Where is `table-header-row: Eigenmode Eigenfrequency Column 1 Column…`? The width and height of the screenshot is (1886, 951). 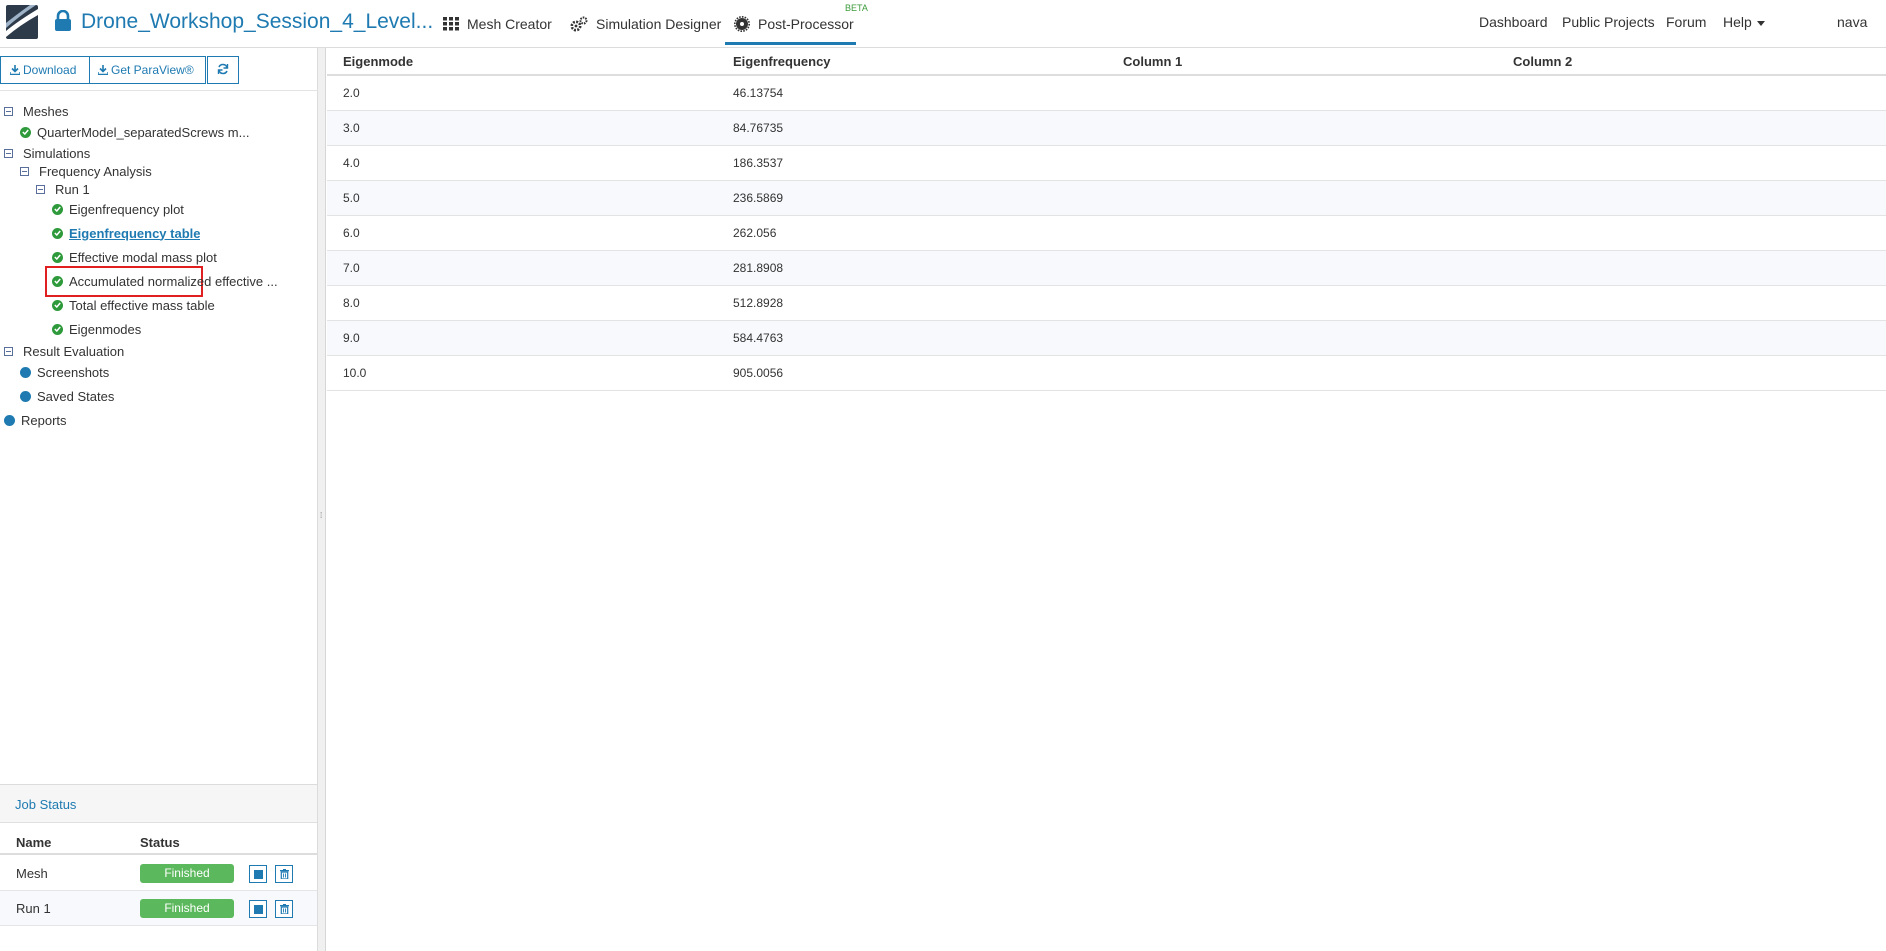 table-header-row: Eigenmode Eigenfrequency Column 1 Column… is located at coordinates (1106, 62).